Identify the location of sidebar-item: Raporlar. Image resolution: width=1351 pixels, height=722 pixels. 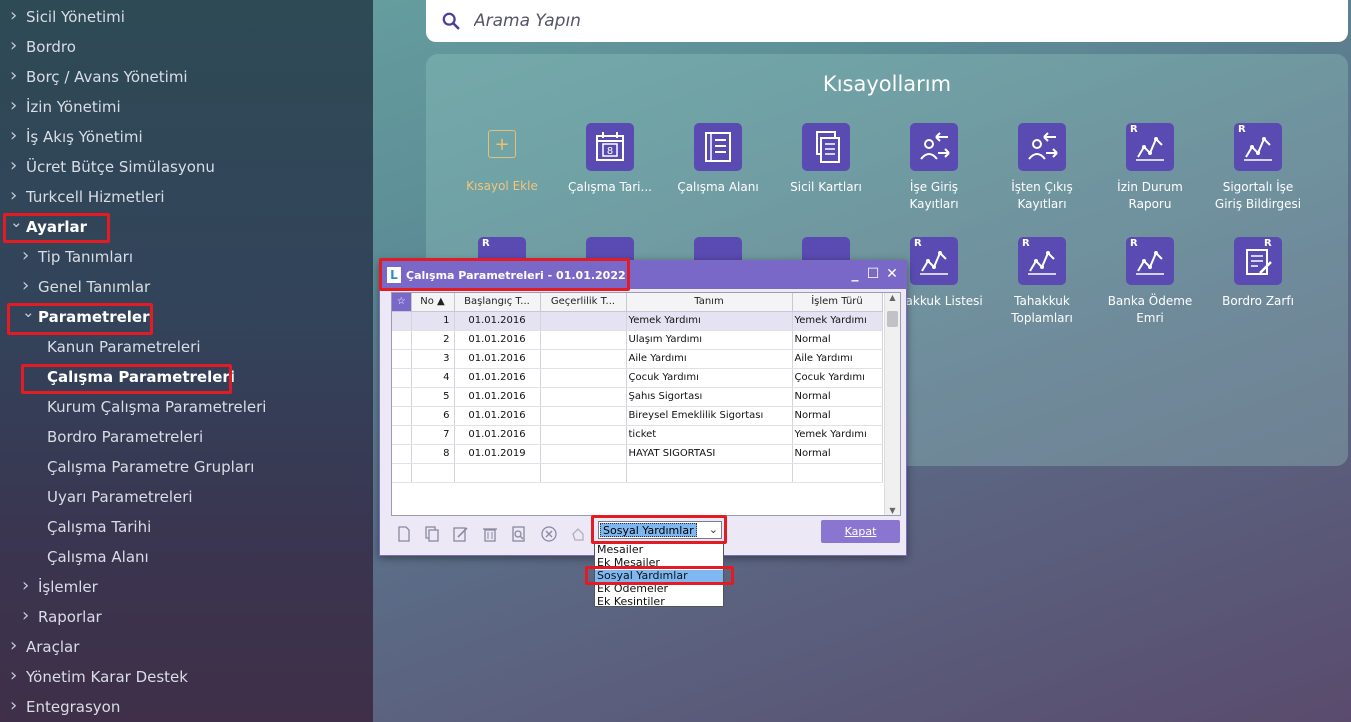
(186, 617).